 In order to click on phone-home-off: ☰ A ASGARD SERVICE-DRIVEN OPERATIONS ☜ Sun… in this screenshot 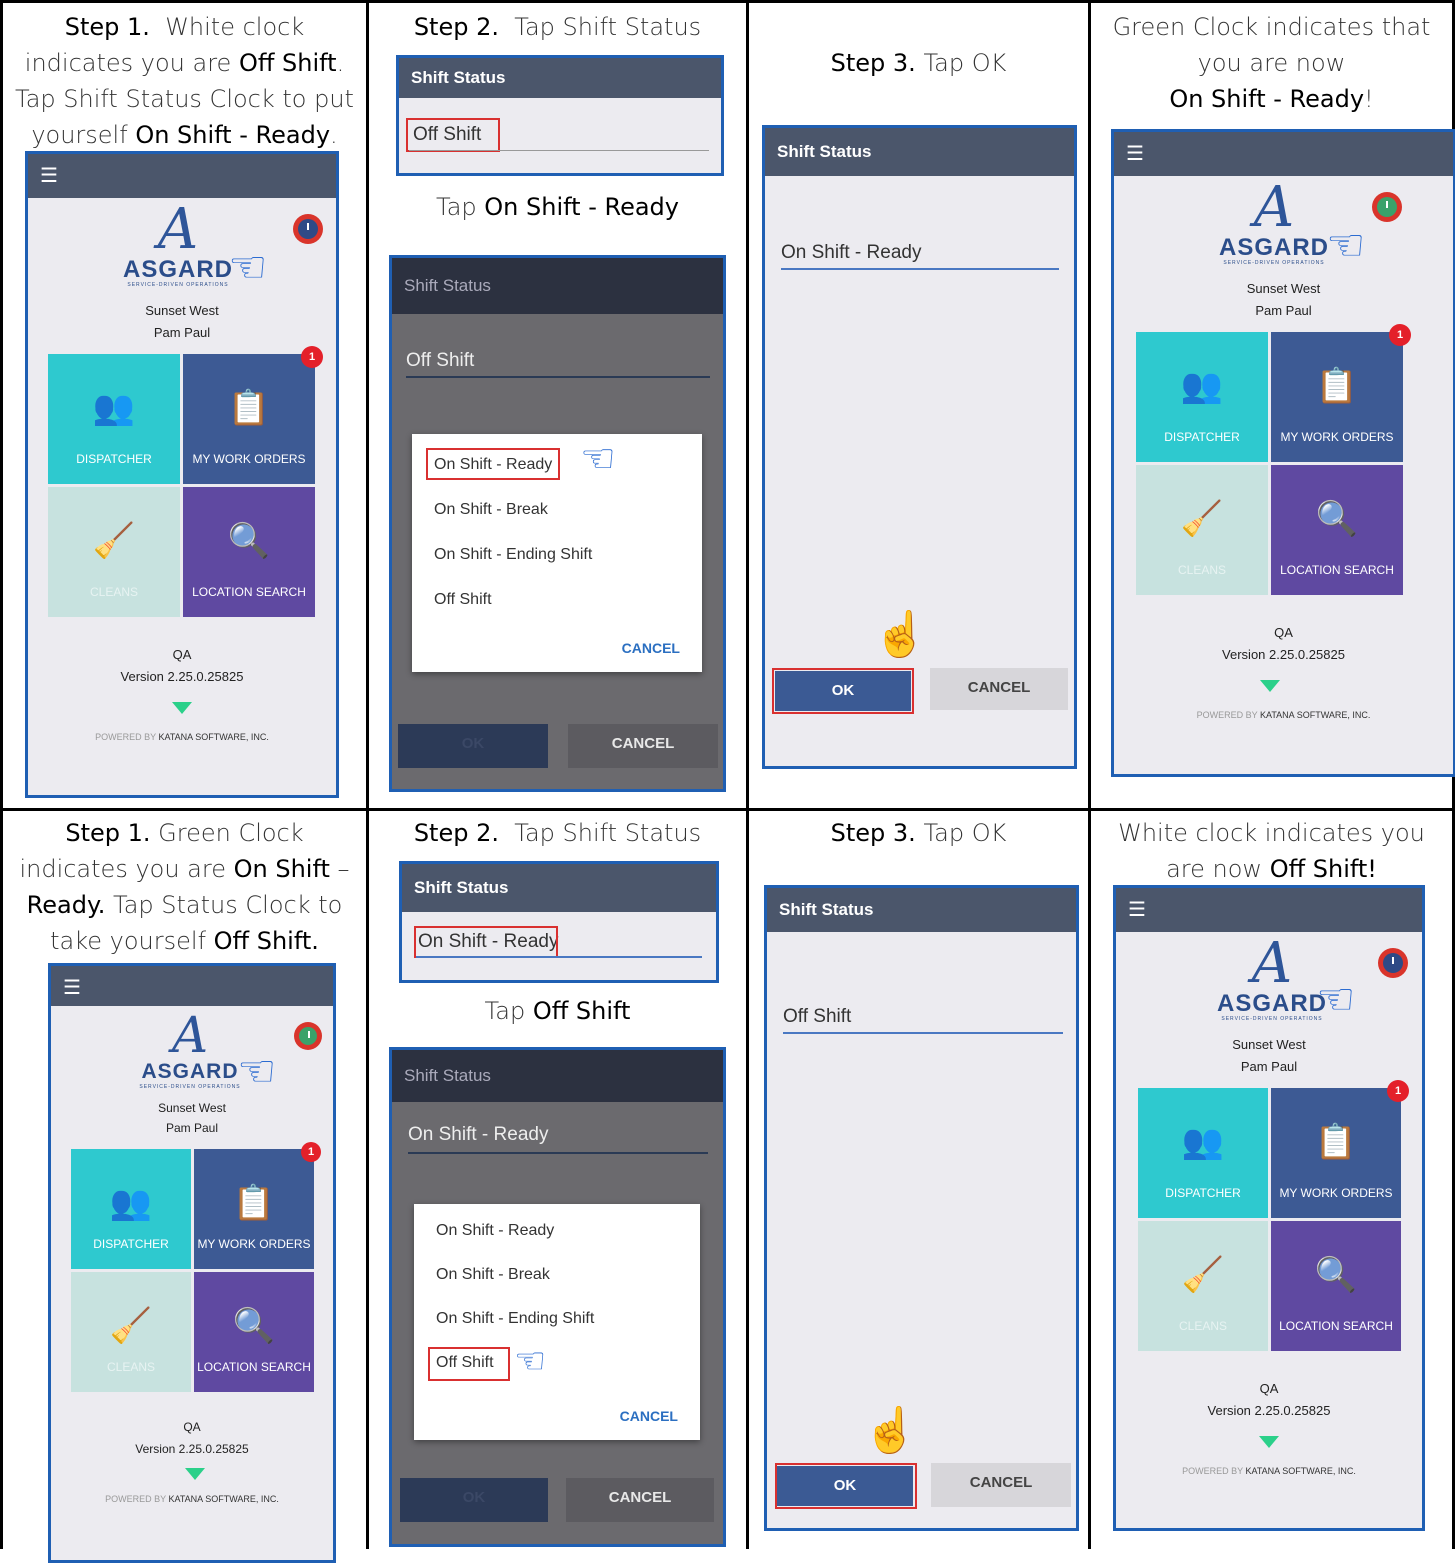, I will do `click(1269, 1208)`.